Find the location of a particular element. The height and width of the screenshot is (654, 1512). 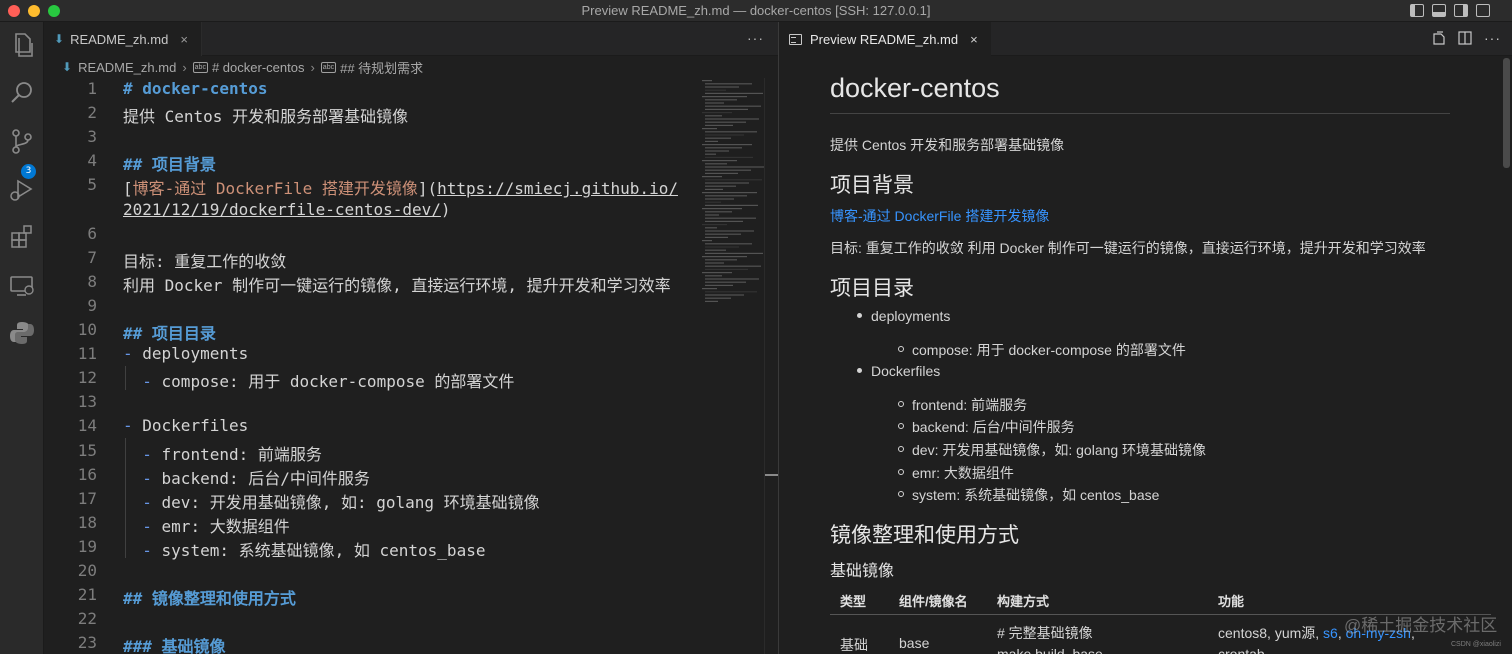

line-number: 19 is located at coordinates (87, 546).